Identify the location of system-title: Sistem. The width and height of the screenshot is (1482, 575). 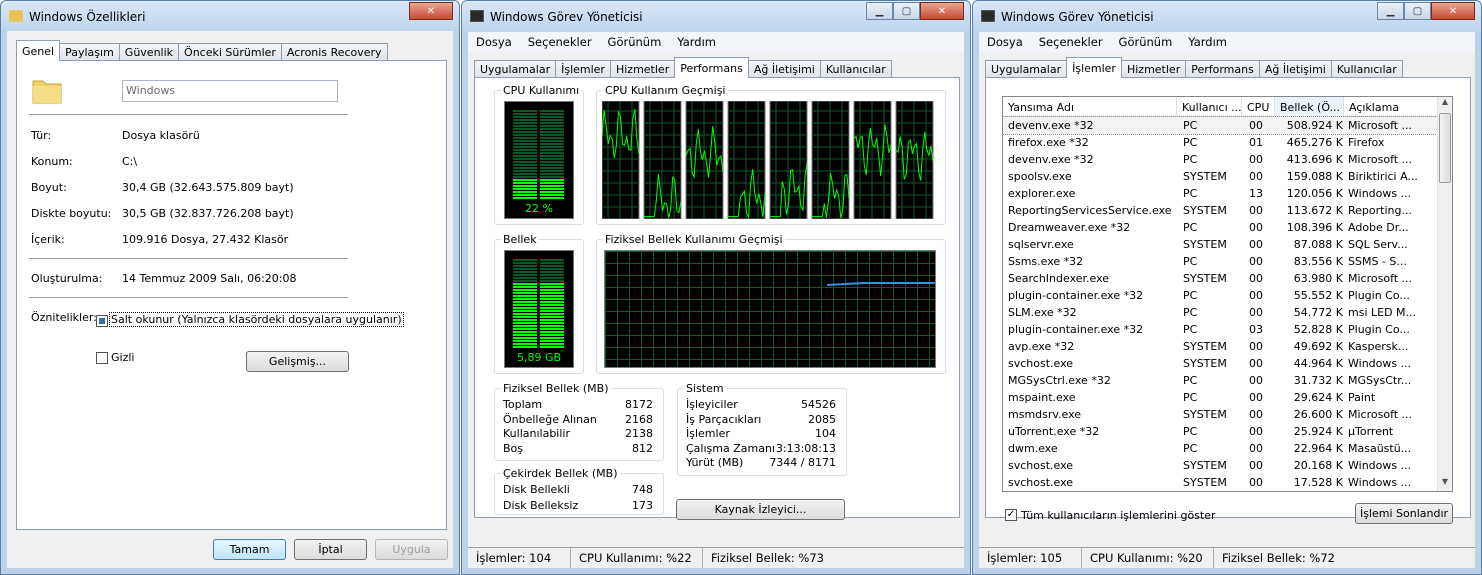
(705, 388).